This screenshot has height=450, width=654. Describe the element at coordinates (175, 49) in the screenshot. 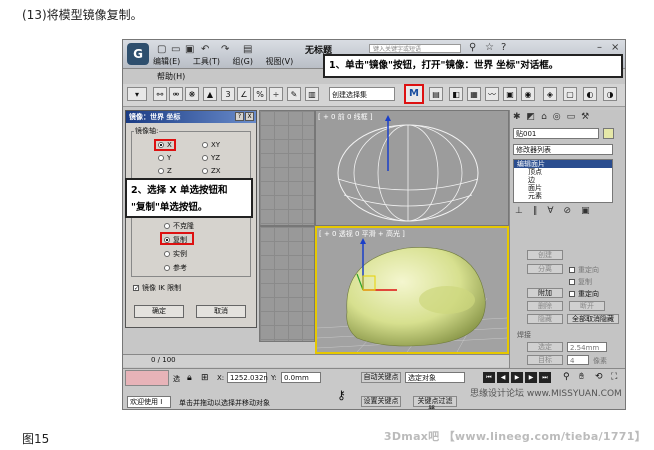

I see `open-file-icon: ▭` at that location.